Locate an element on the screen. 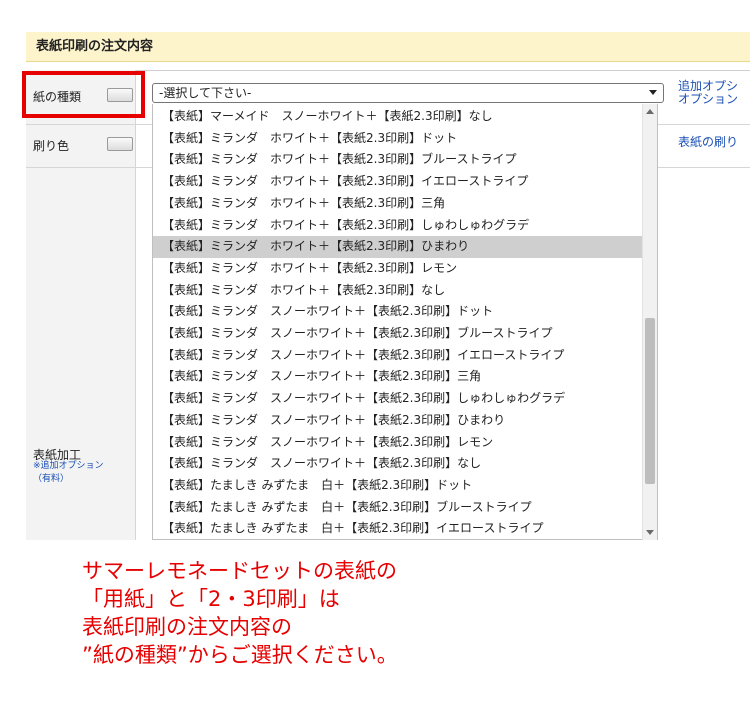 This screenshot has height=703, width=750. dropdown-option: 【表紙】たましき みずたま 白＋【表紙2.3印刷】ドット is located at coordinates (398, 486).